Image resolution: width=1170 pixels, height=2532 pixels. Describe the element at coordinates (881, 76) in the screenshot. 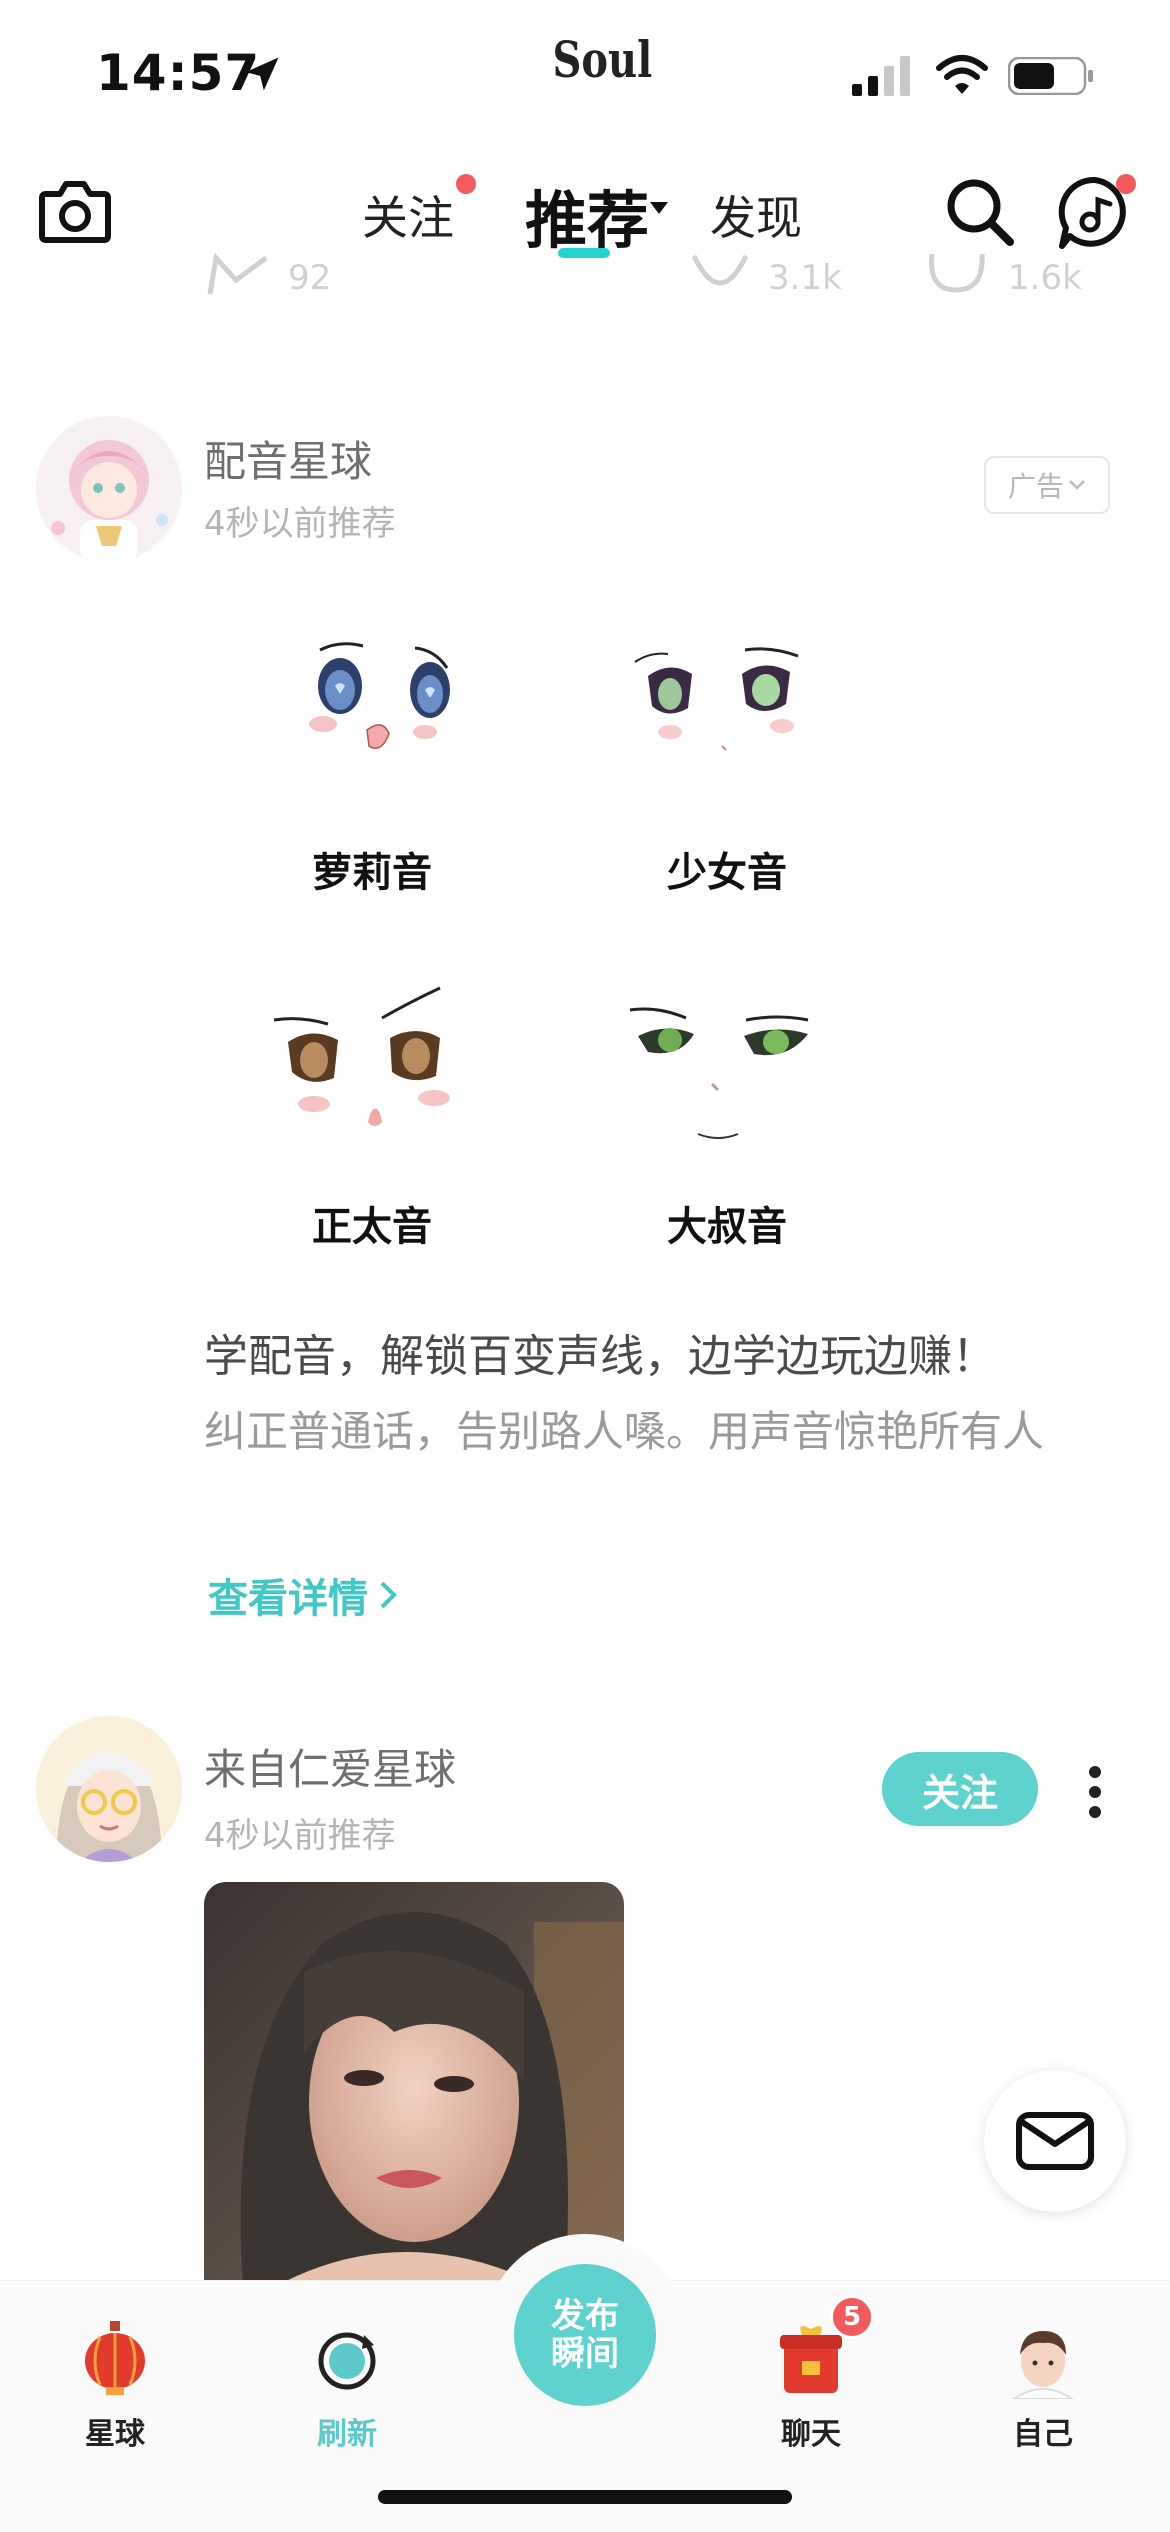

I see `cellular-signal-icon` at that location.